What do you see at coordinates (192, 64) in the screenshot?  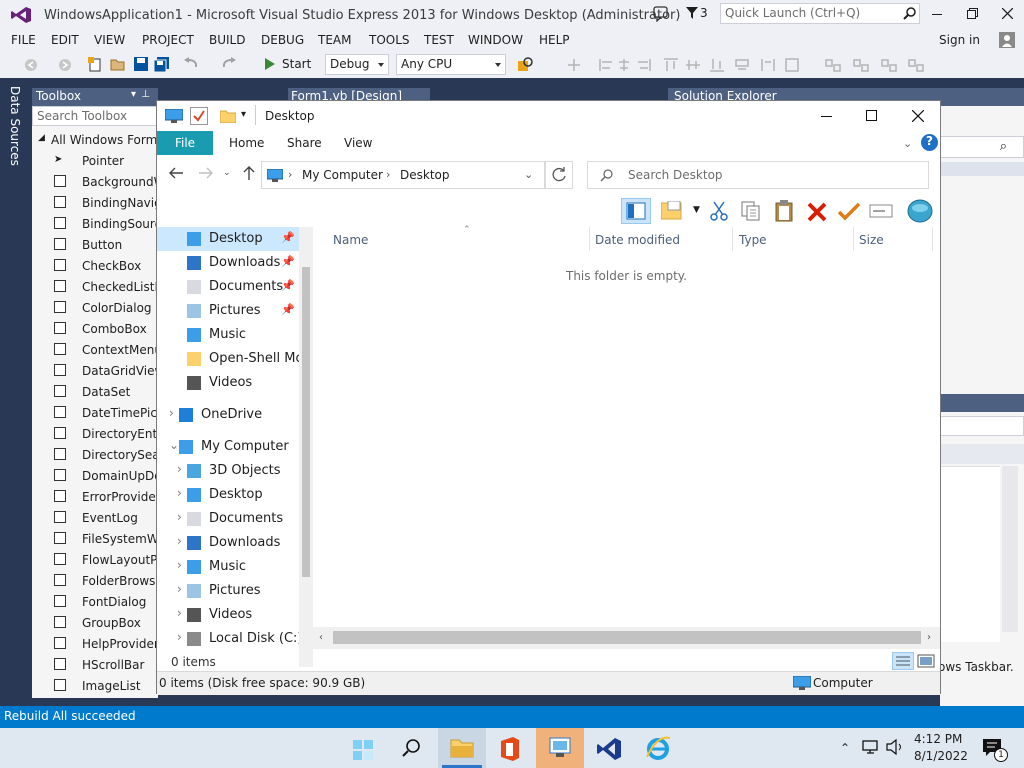 I see `undo-icon` at bounding box center [192, 64].